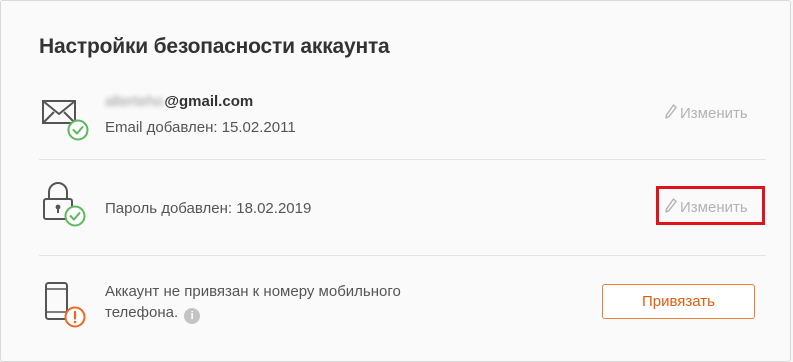 Image resolution: width=793 pixels, height=362 pixels. I want to click on envelope-icon, so click(59, 112).